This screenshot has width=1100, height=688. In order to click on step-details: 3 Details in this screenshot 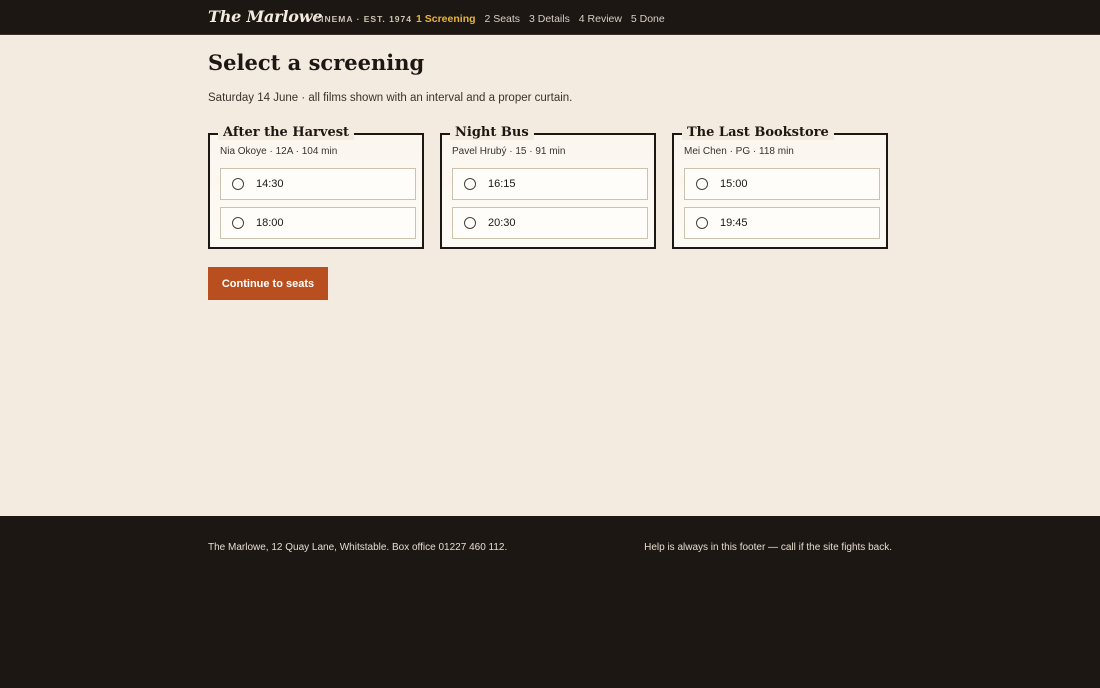, I will do `click(549, 19)`.